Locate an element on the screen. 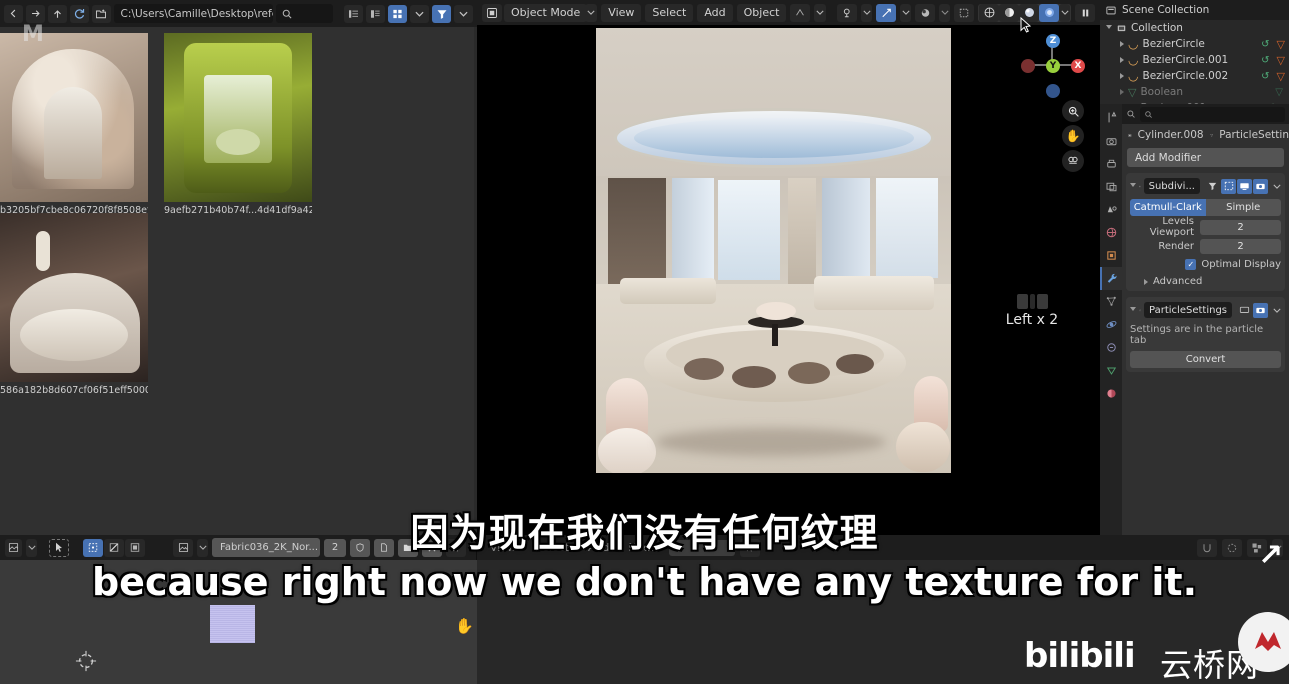 This screenshot has height=684, width=1289. object-icon is located at coordinates (1130, 135).